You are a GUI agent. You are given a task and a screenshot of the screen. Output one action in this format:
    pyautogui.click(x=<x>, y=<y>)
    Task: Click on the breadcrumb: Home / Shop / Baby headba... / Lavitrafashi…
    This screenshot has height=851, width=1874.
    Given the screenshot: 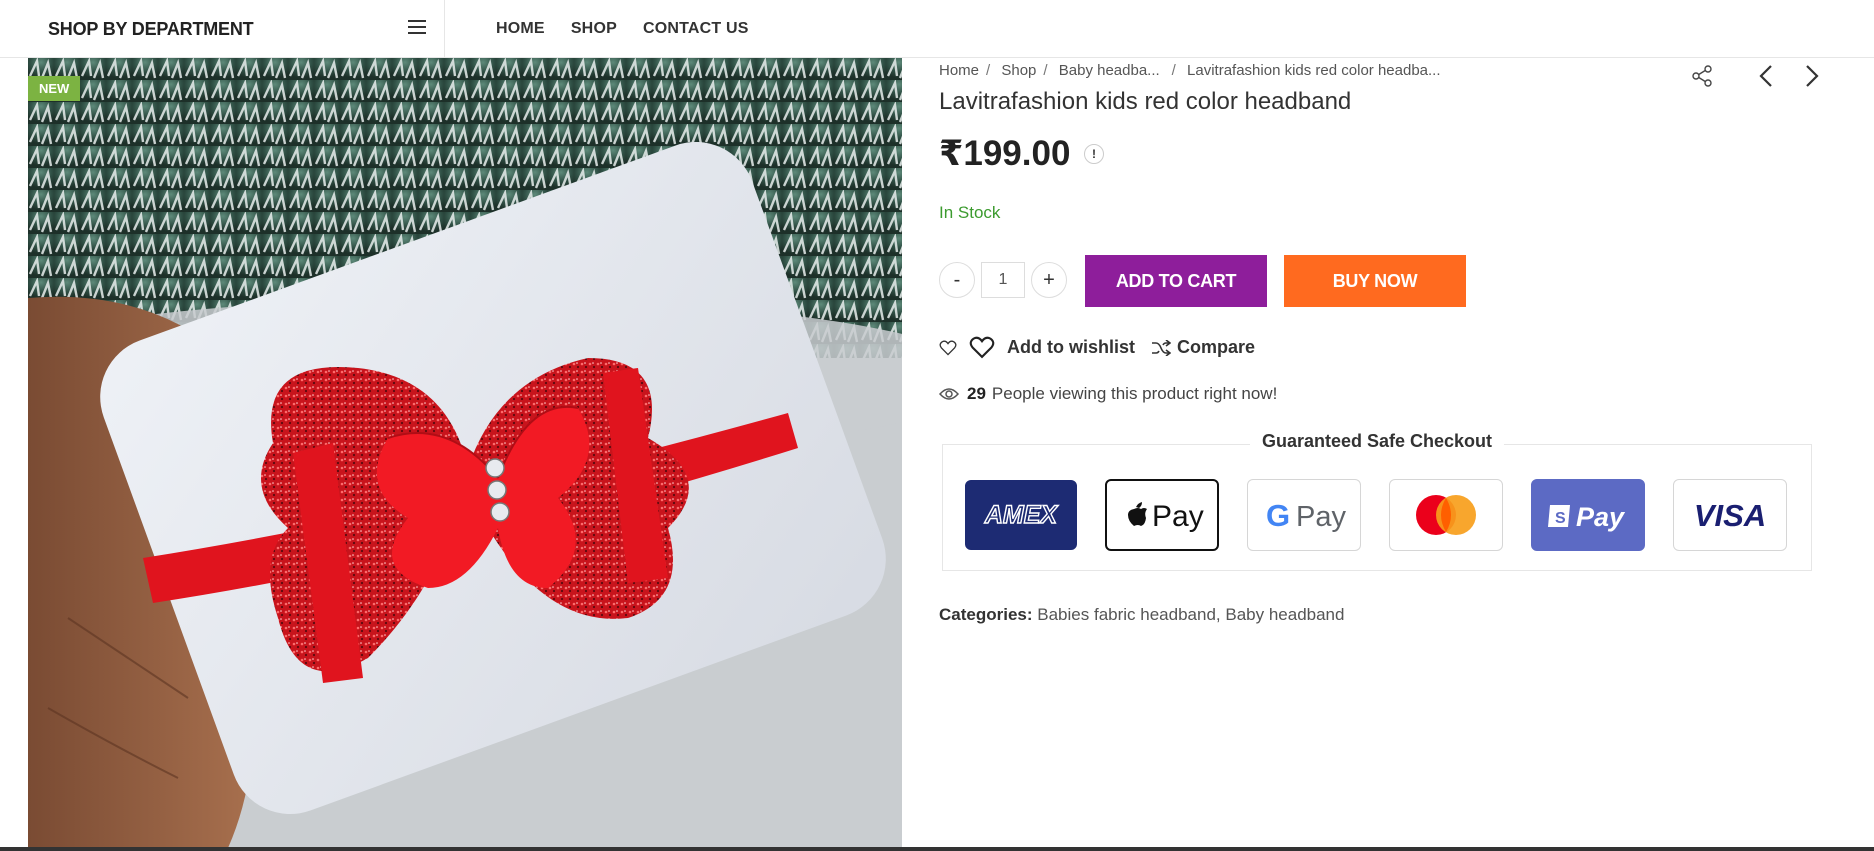 What is the action you would take?
    pyautogui.click(x=1190, y=70)
    